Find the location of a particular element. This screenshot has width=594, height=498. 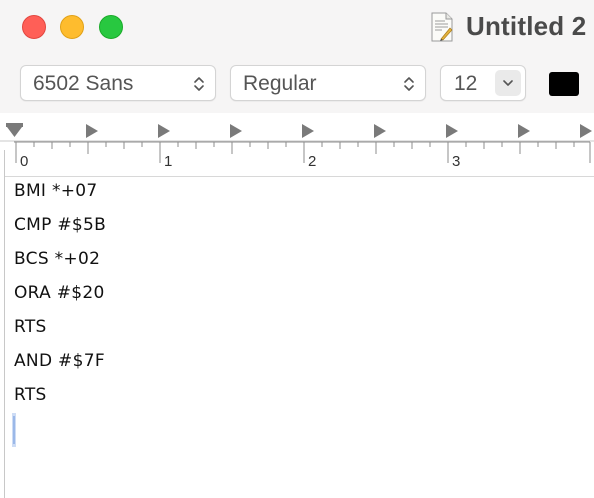

tab-stop-icons is located at coordinates (339, 131).